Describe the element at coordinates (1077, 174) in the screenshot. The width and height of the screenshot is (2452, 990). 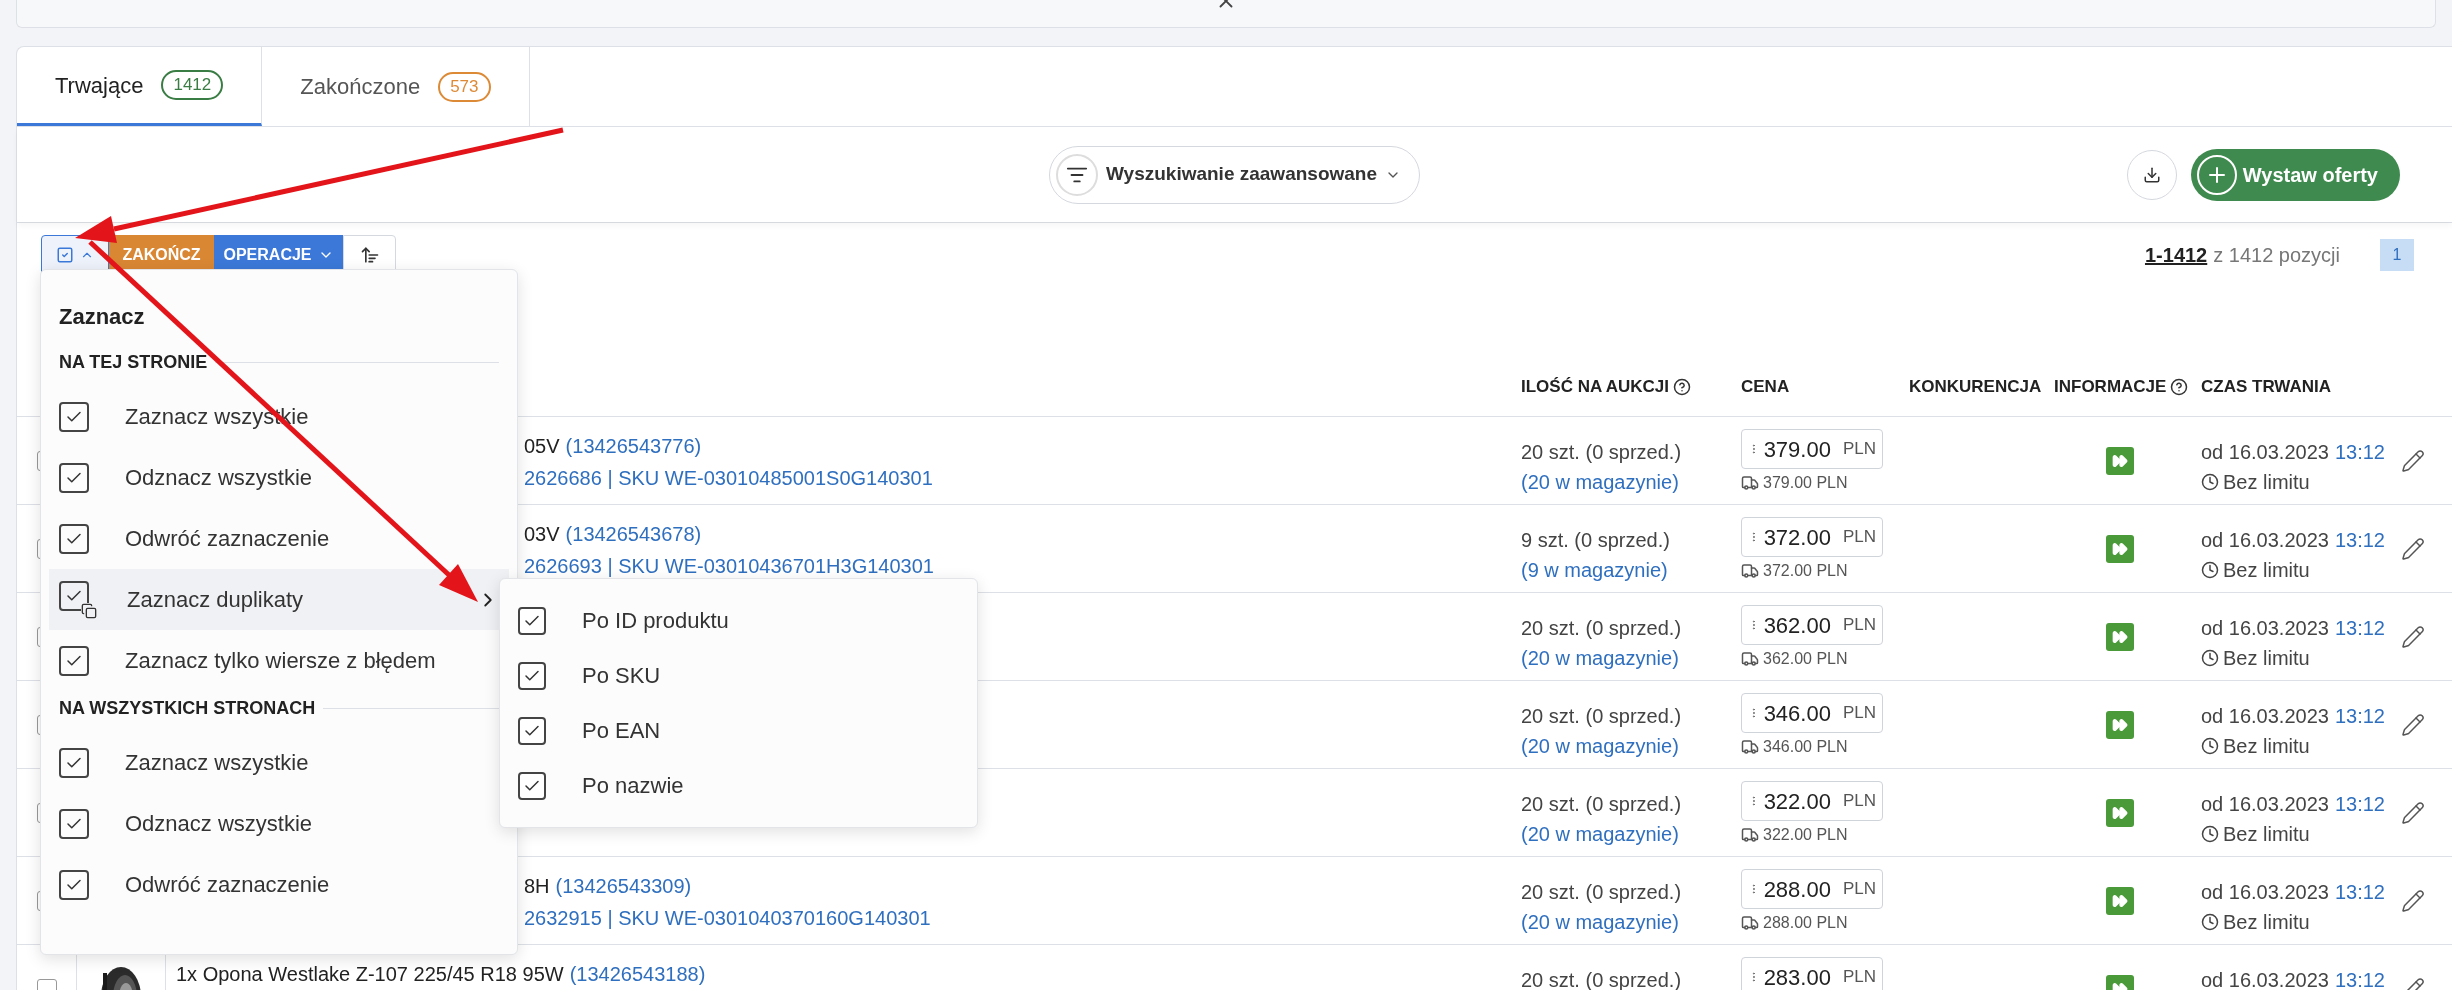
I see `filter-icon` at that location.